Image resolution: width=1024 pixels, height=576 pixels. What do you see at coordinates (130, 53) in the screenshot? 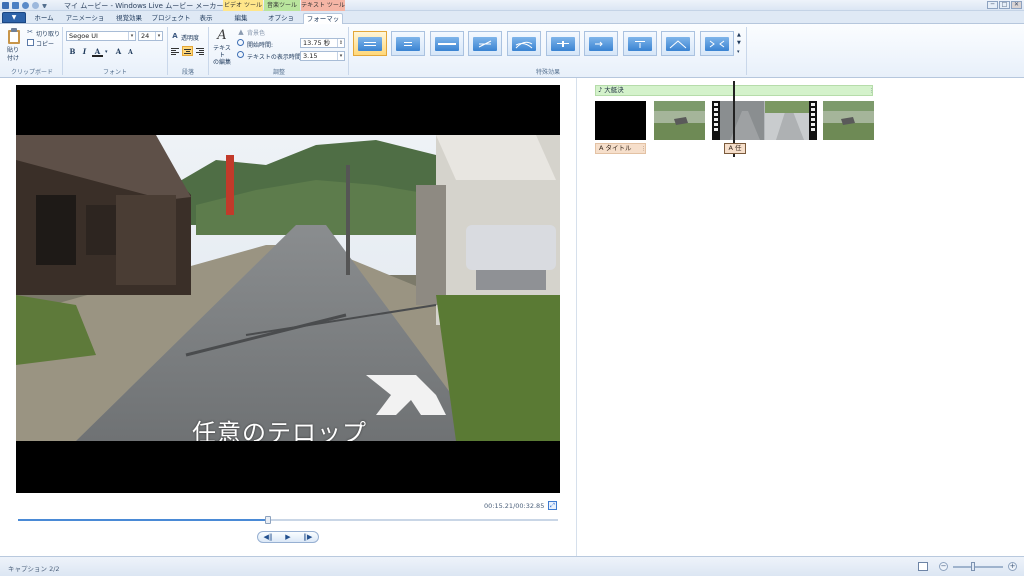
I see `shrink-font-button: A` at bounding box center [130, 53].